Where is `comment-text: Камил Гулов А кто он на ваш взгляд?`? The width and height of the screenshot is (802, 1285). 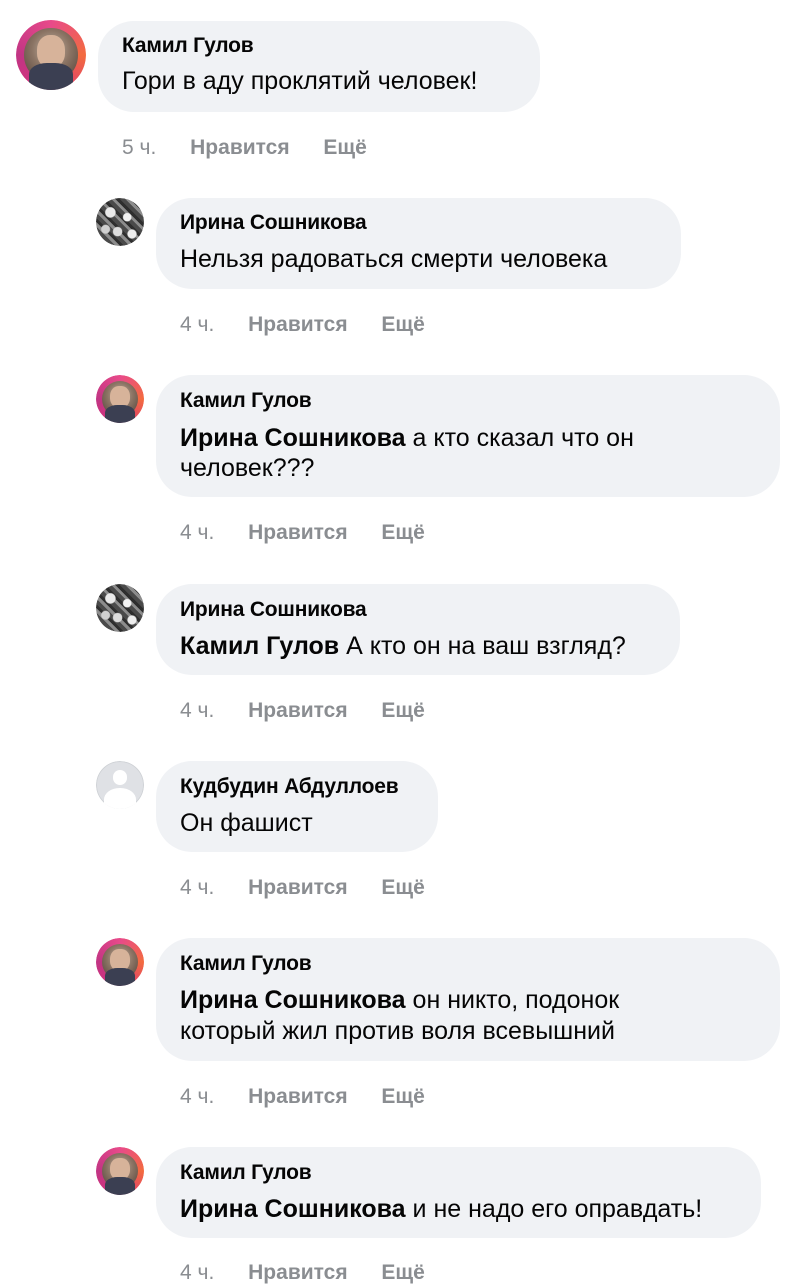
comment-text: Камил Гулов А кто он на ваш взгляд? is located at coordinates (403, 646).